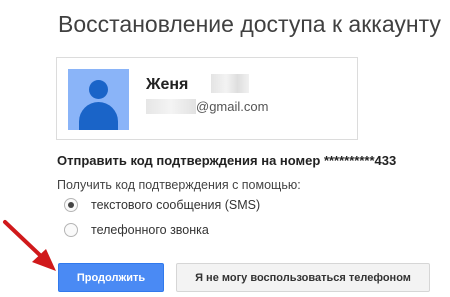  What do you see at coordinates (150, 230) in the screenshot?
I see `option-call-label: телефонного звонка` at bounding box center [150, 230].